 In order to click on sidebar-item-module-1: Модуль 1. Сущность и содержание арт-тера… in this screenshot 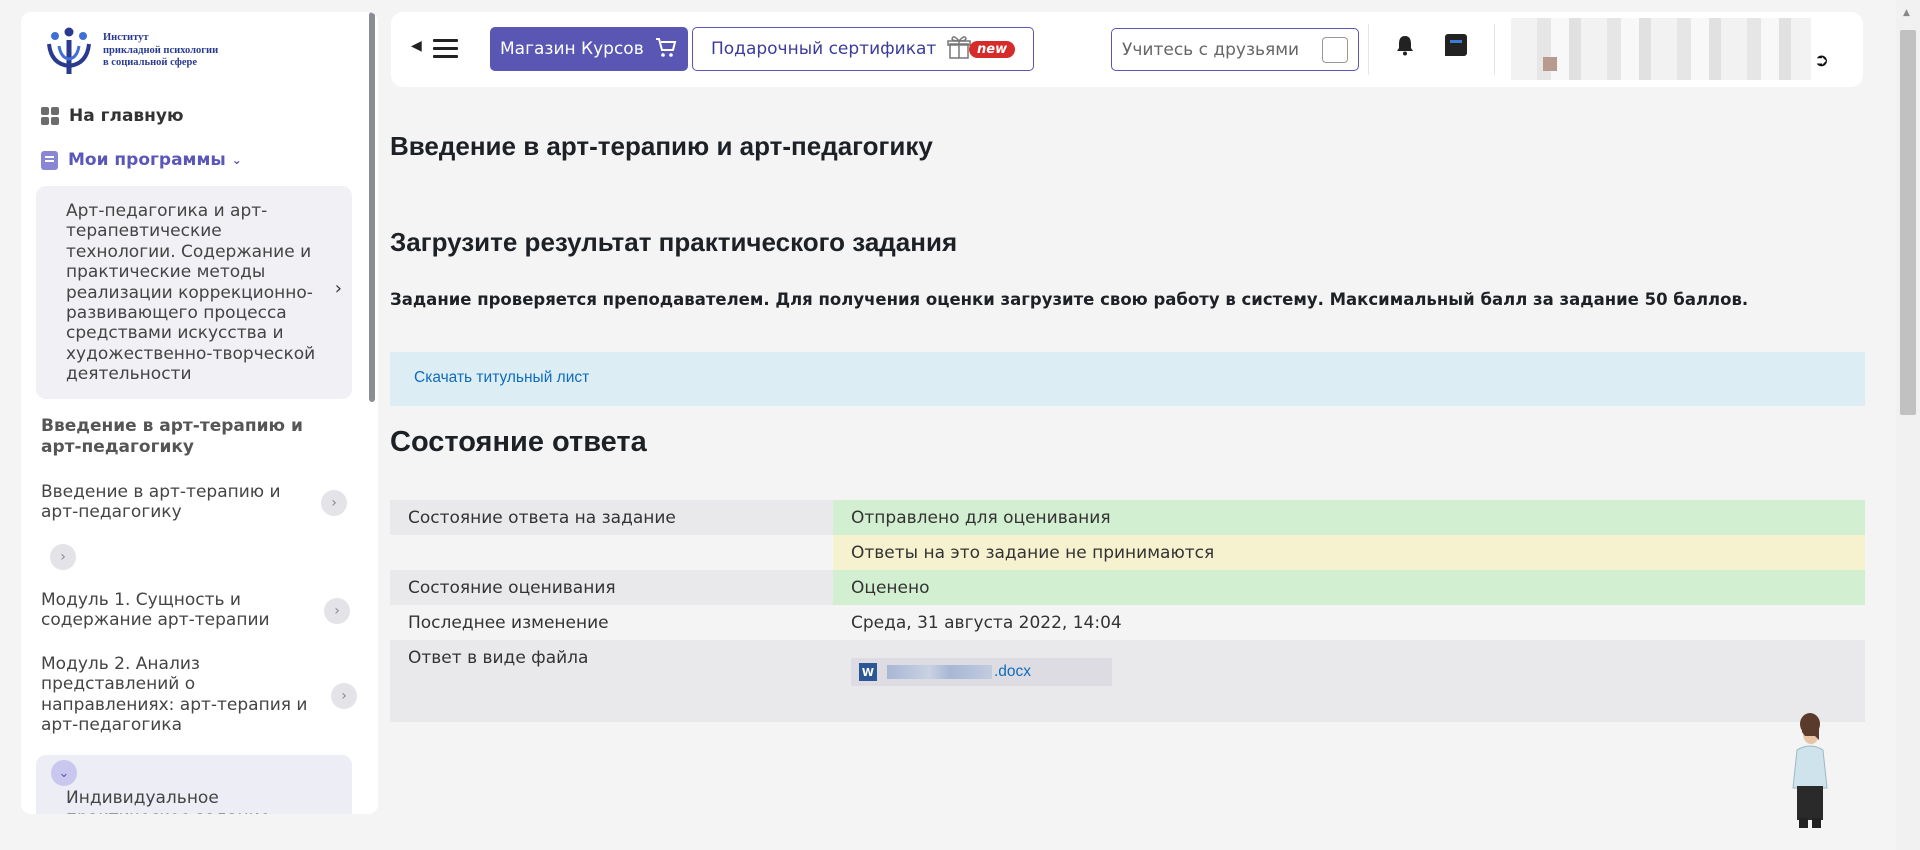, I will do `click(176, 610)`.